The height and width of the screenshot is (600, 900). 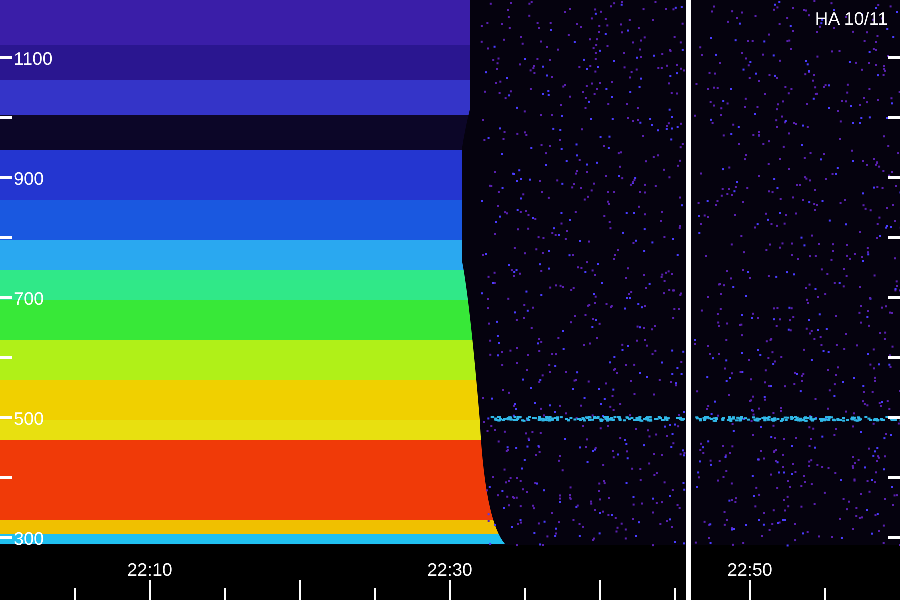 I want to click on y-axis-label: 700, so click(x=29, y=299).